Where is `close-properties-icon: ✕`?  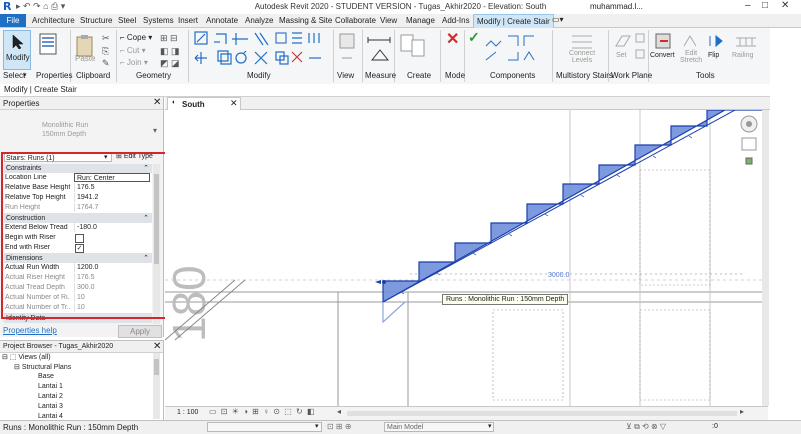
close-properties-icon: ✕ is located at coordinates (157, 102).